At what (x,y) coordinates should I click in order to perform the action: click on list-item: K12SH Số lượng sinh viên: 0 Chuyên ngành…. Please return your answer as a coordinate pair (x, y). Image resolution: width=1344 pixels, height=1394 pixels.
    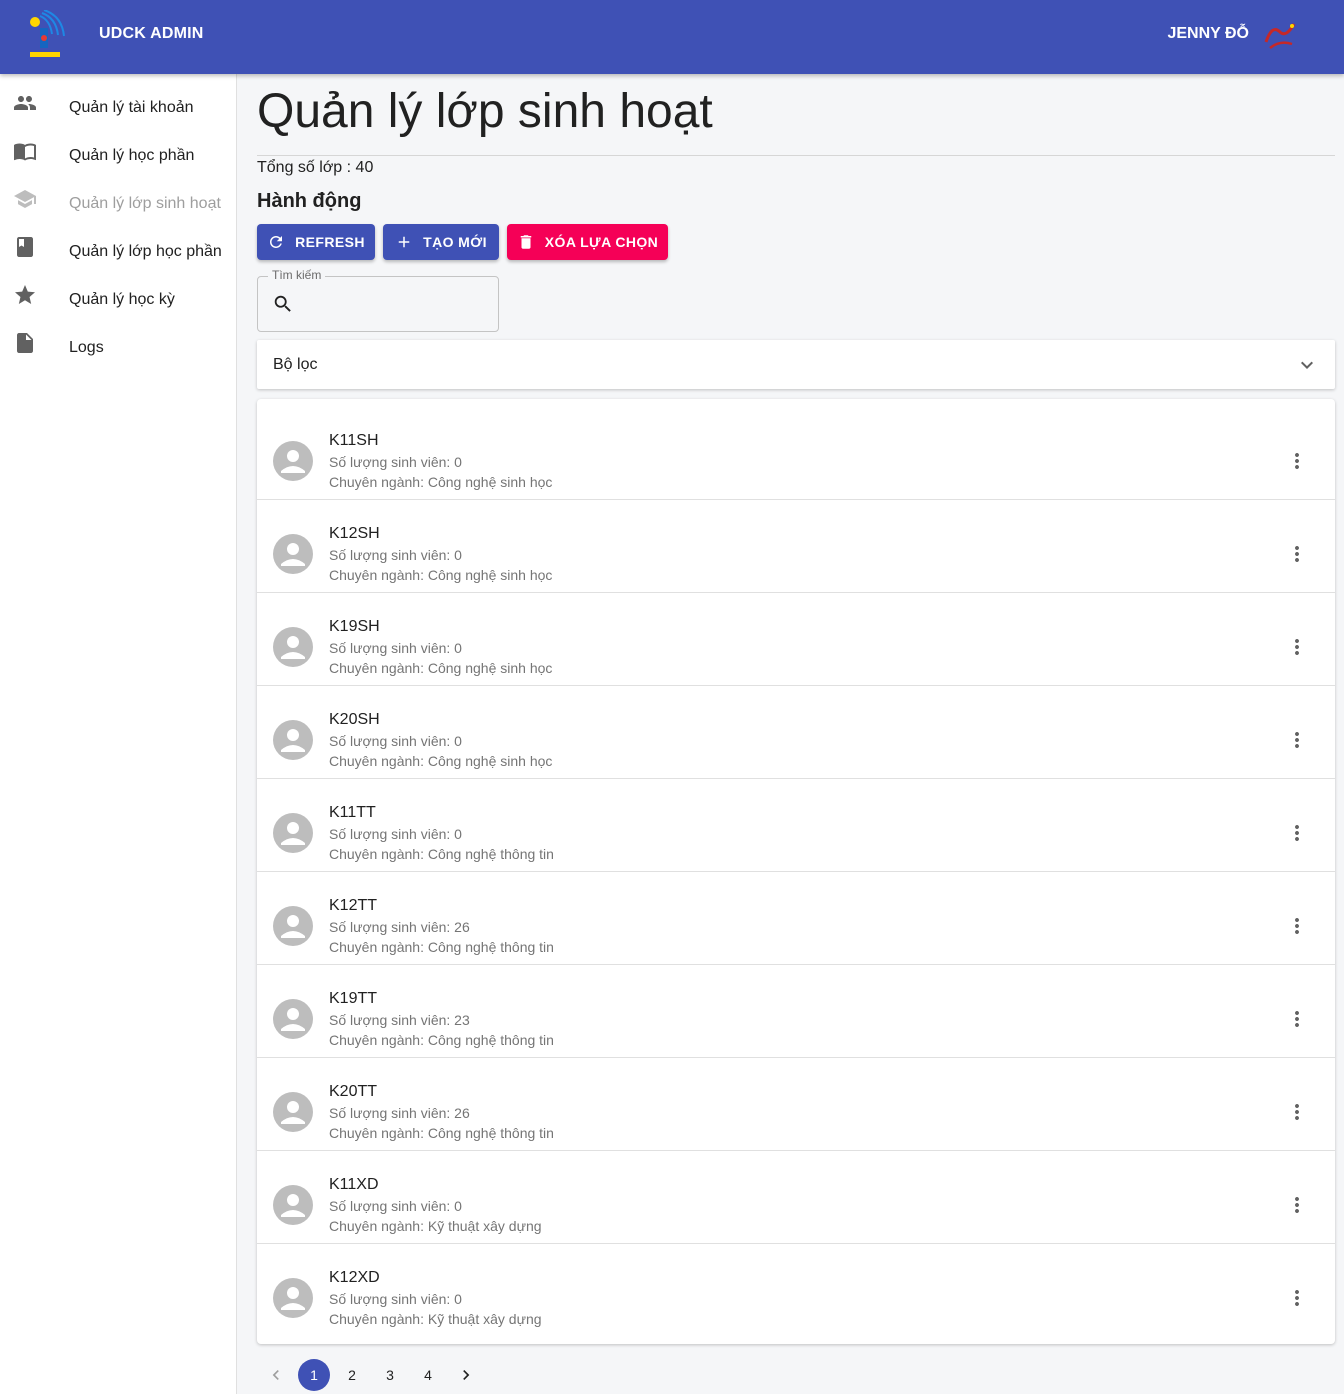
    Looking at the image, I should click on (796, 546).